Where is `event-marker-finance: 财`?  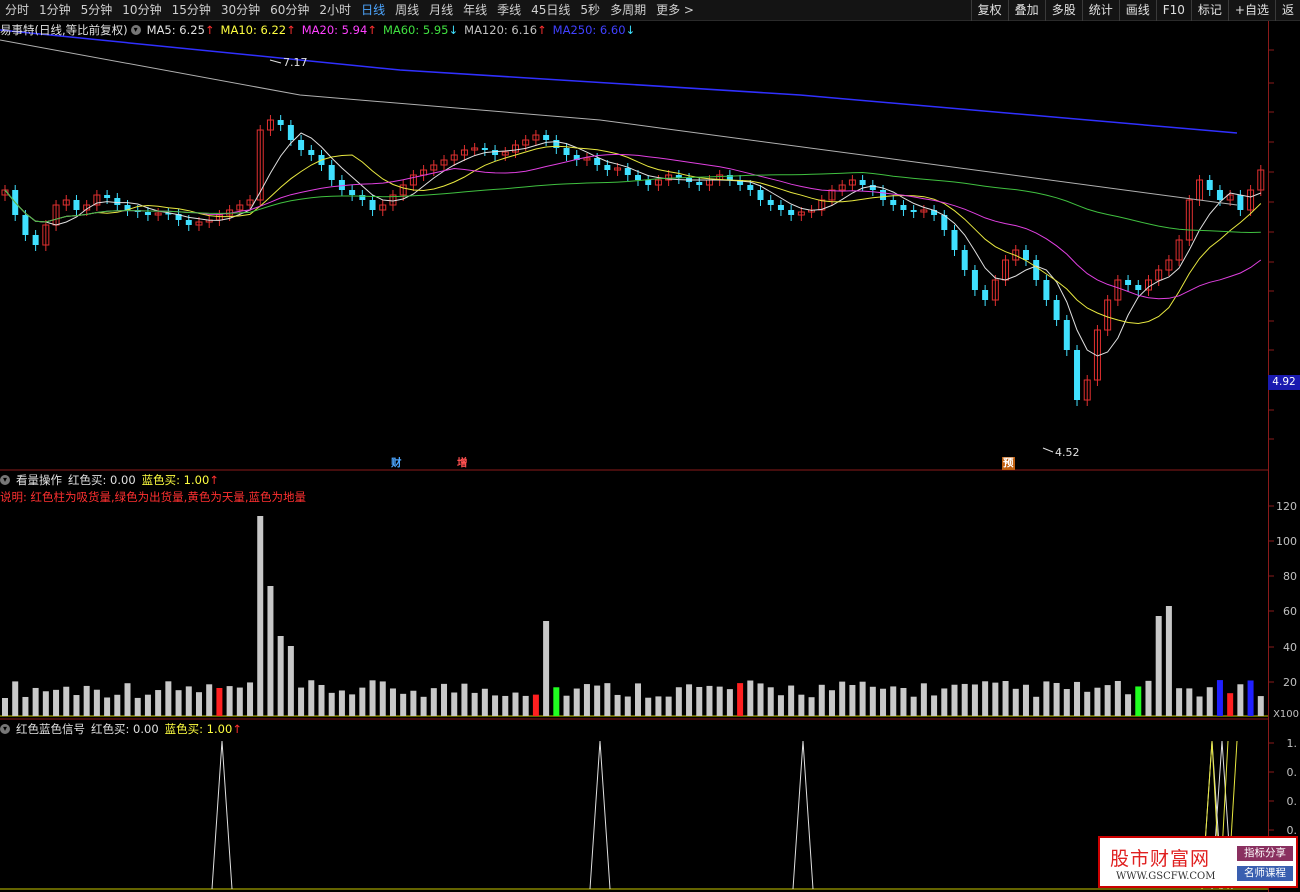 event-marker-finance: 财 is located at coordinates (396, 463).